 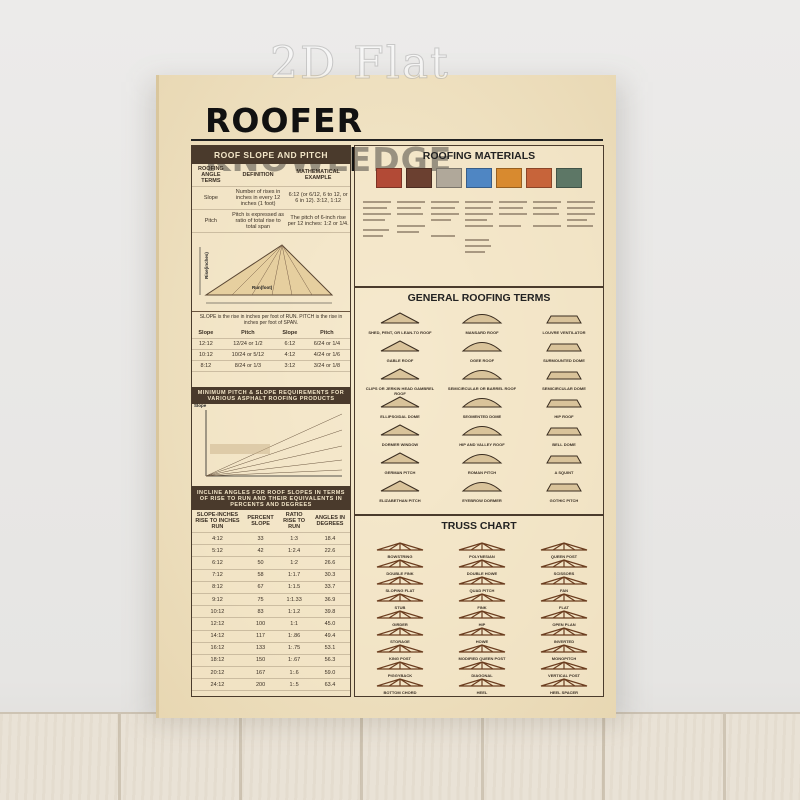 What do you see at coordinates (329, 551) in the screenshot?
I see `cell: 22.6` at bounding box center [329, 551].